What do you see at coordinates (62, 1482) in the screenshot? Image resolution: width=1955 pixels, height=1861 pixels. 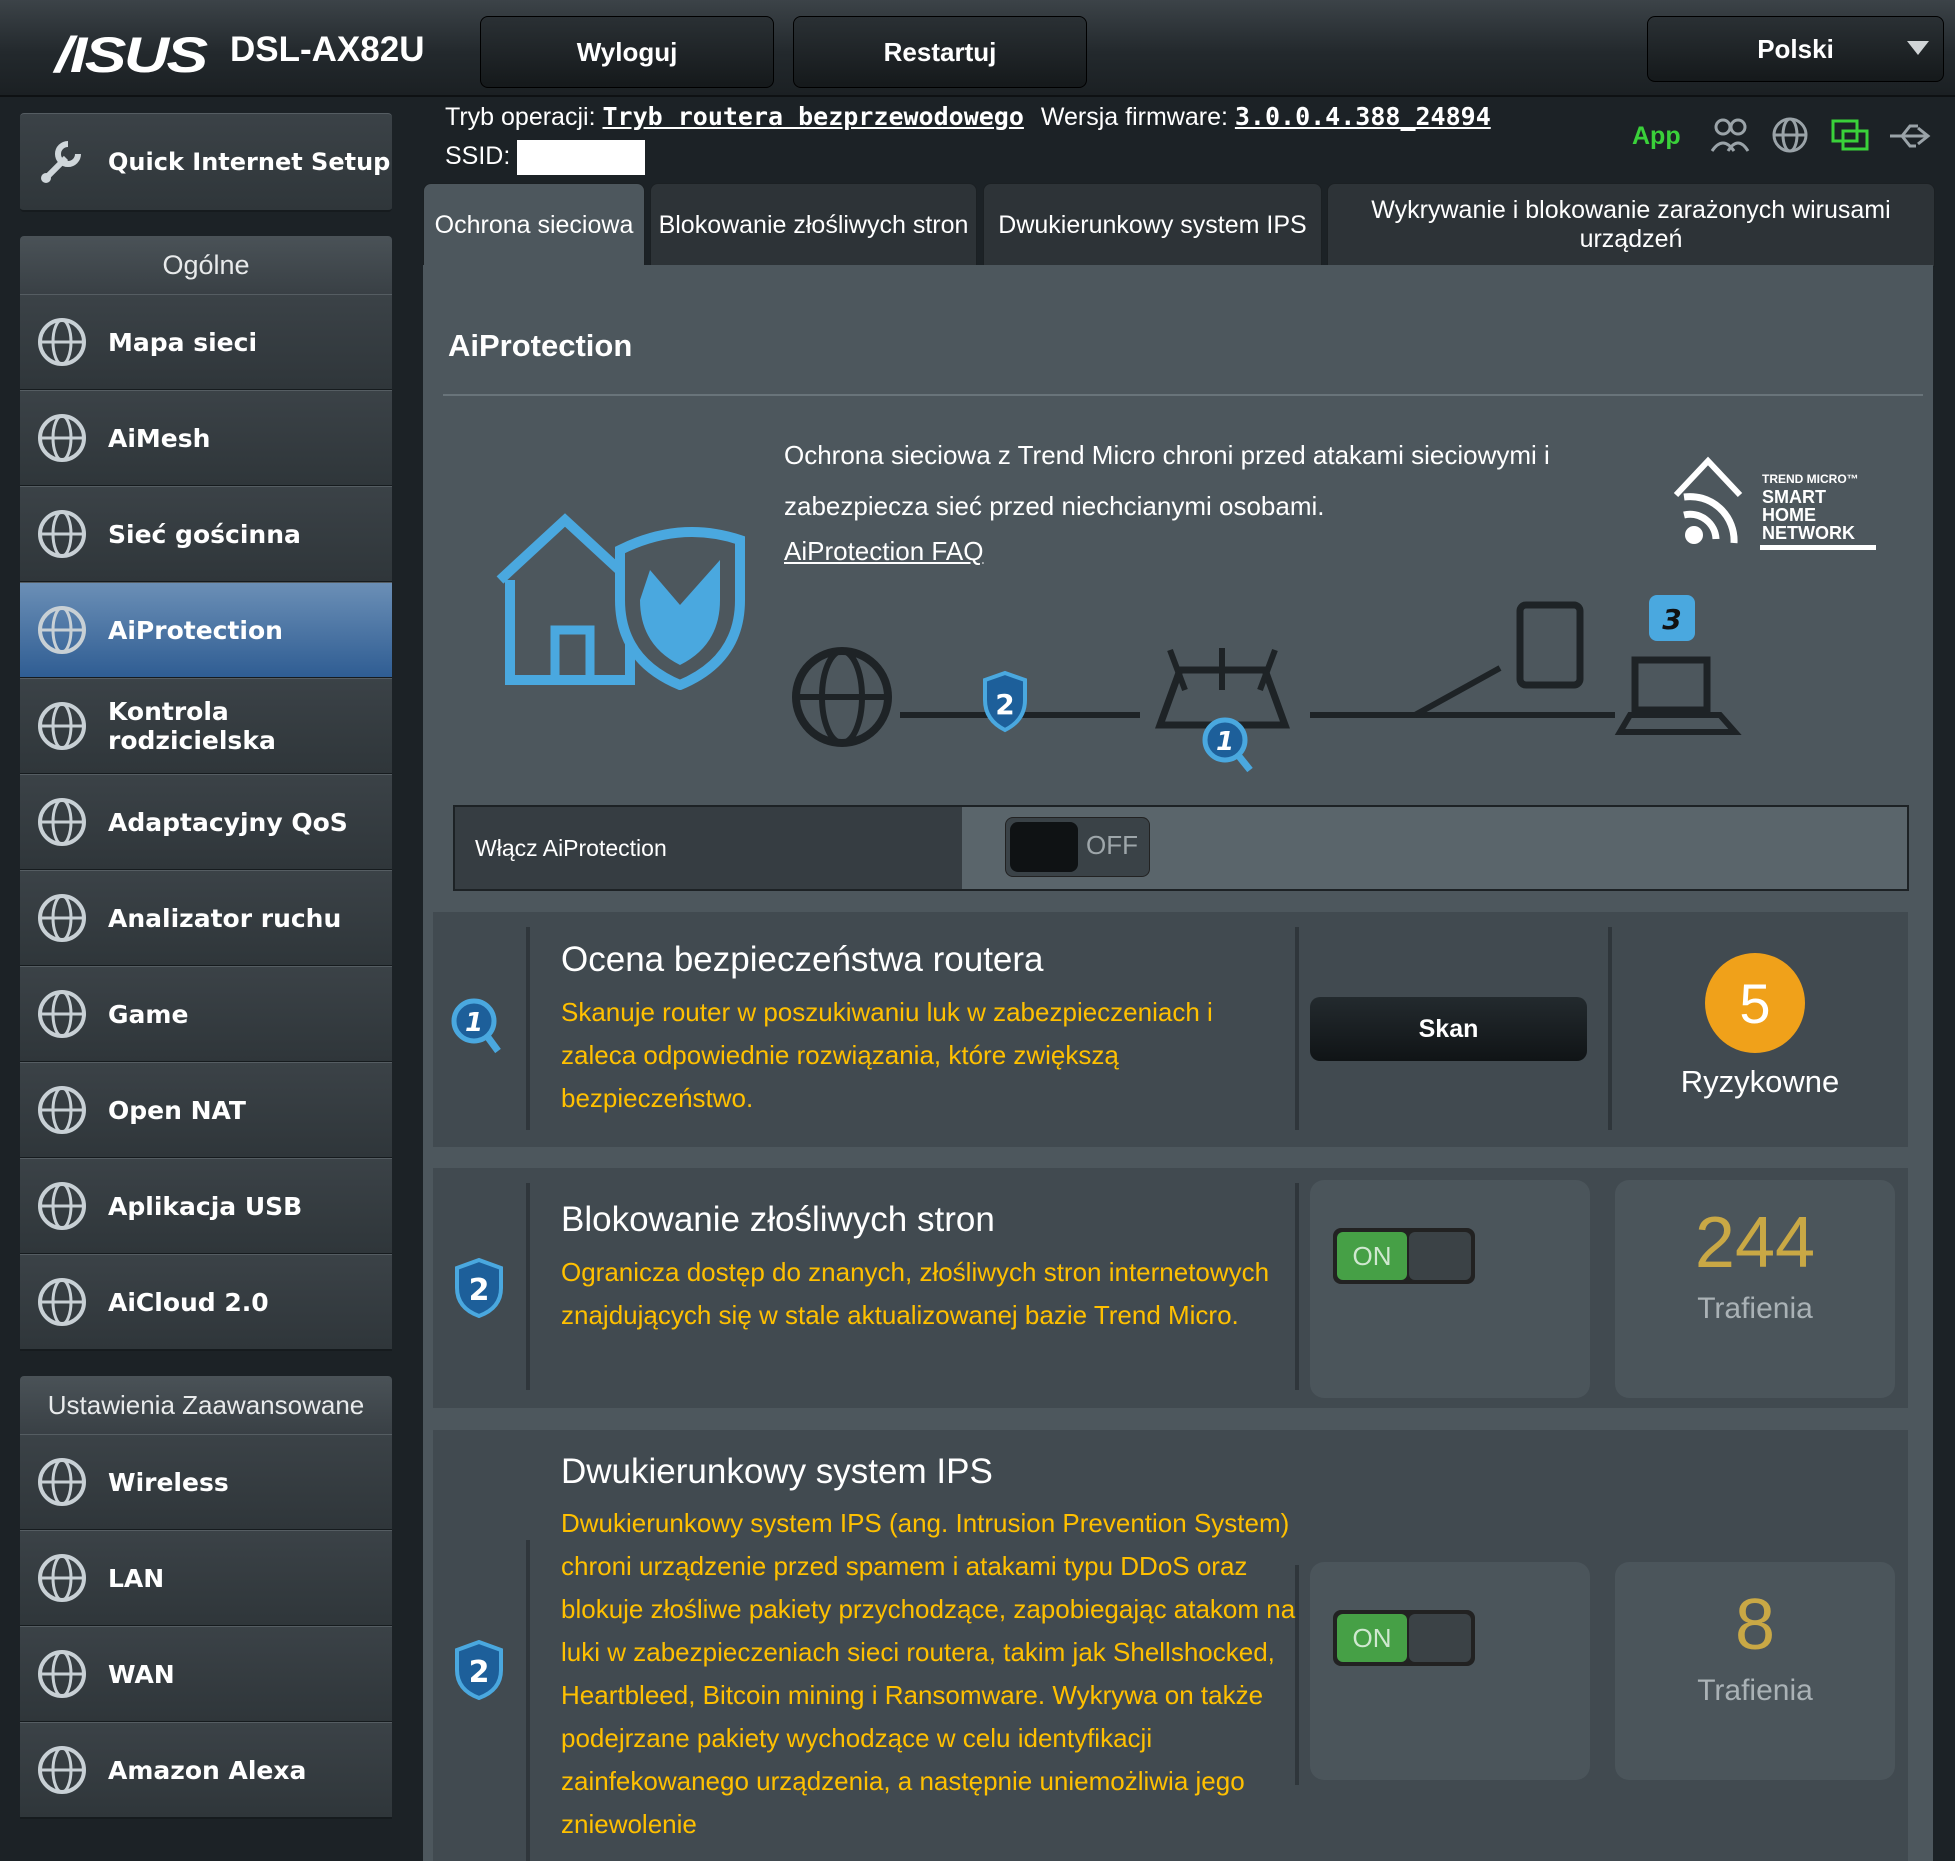 I see `wireless-icon` at bounding box center [62, 1482].